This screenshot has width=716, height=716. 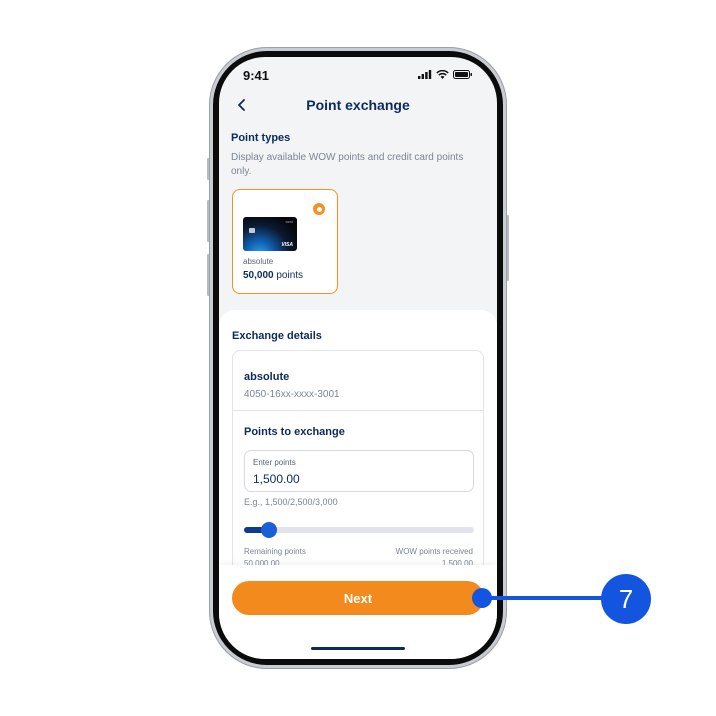 I want to click on page-title: Point exchange, so click(x=358, y=105).